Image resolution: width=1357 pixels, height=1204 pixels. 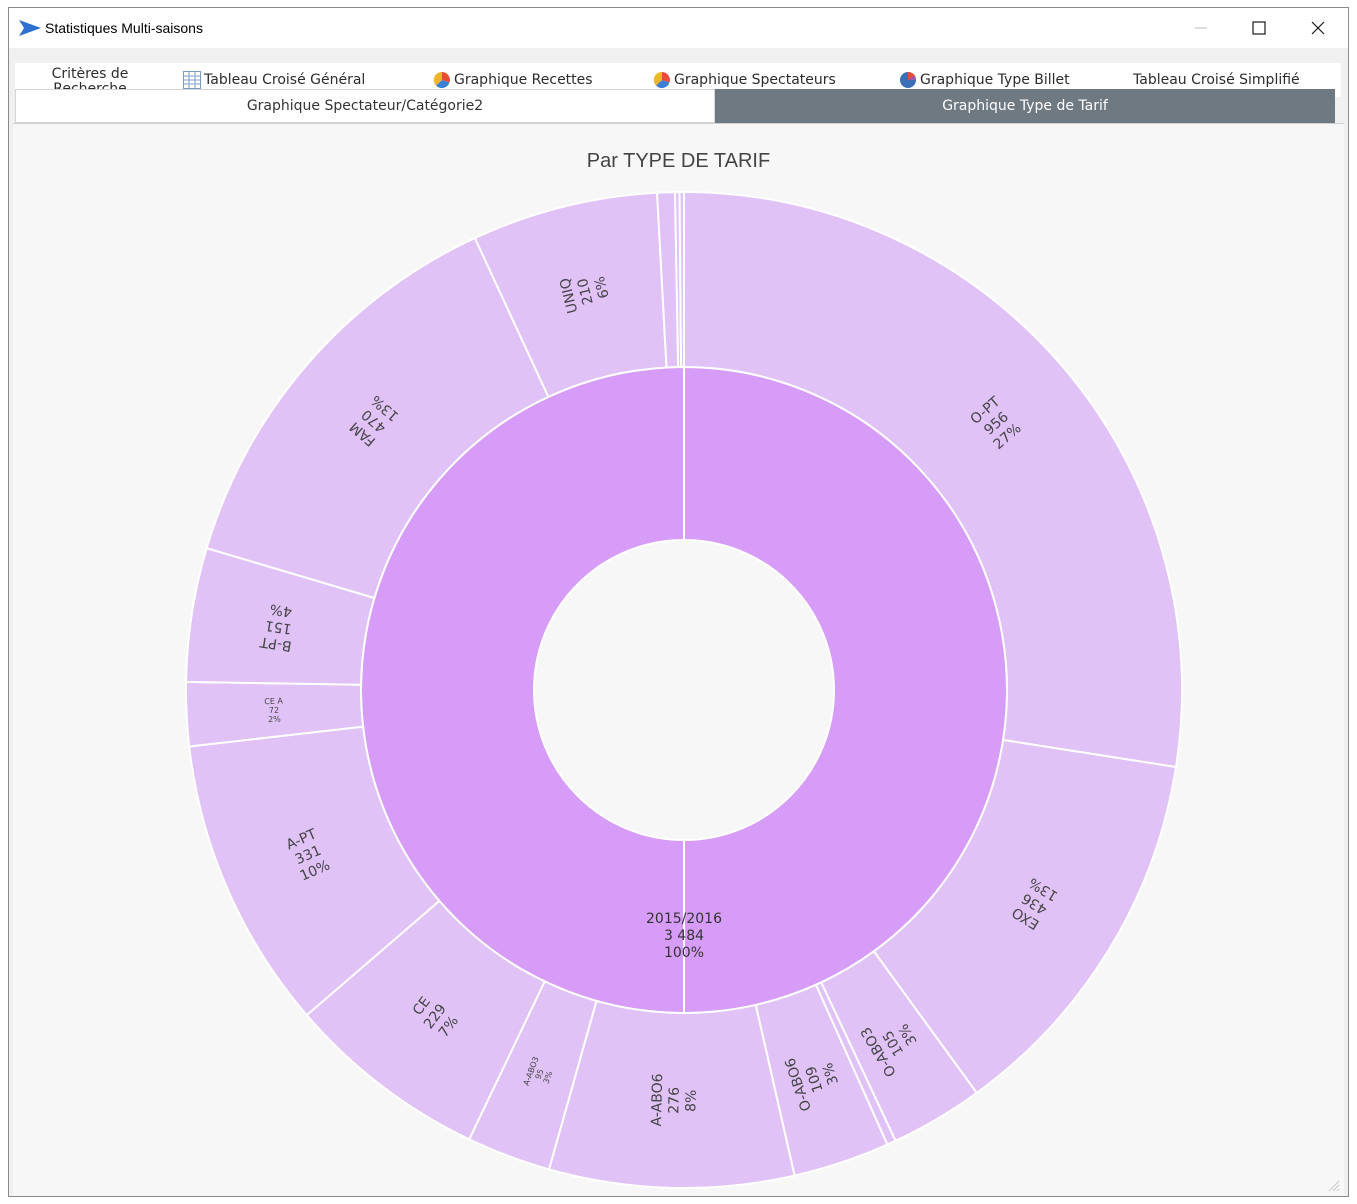 I want to click on app-arrow-icon, so click(x=30, y=28).